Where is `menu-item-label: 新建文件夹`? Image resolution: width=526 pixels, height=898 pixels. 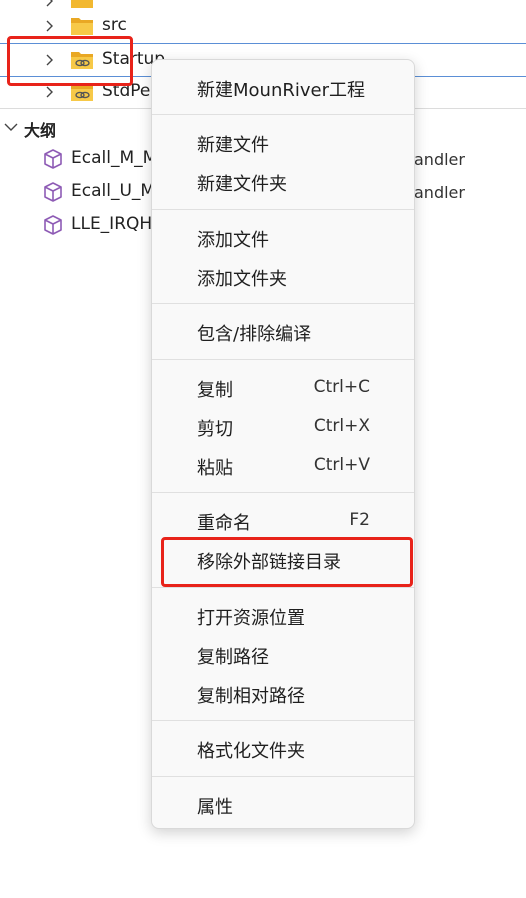
menu-item-label: 新建文件夹 is located at coordinates (242, 184).